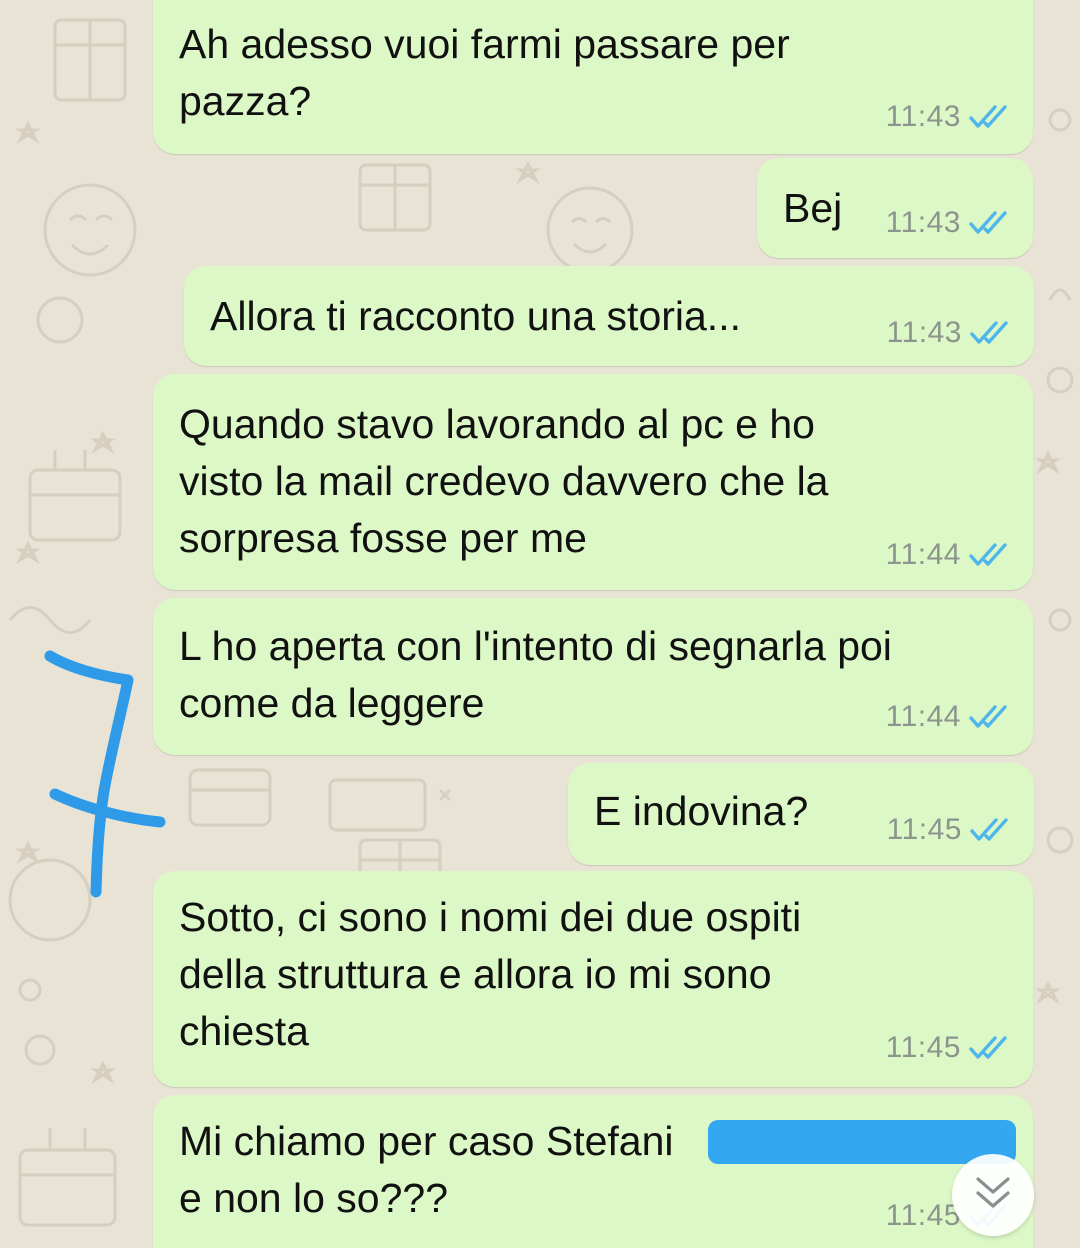  I want to click on double-chevron-down-icon, so click(993, 1195).